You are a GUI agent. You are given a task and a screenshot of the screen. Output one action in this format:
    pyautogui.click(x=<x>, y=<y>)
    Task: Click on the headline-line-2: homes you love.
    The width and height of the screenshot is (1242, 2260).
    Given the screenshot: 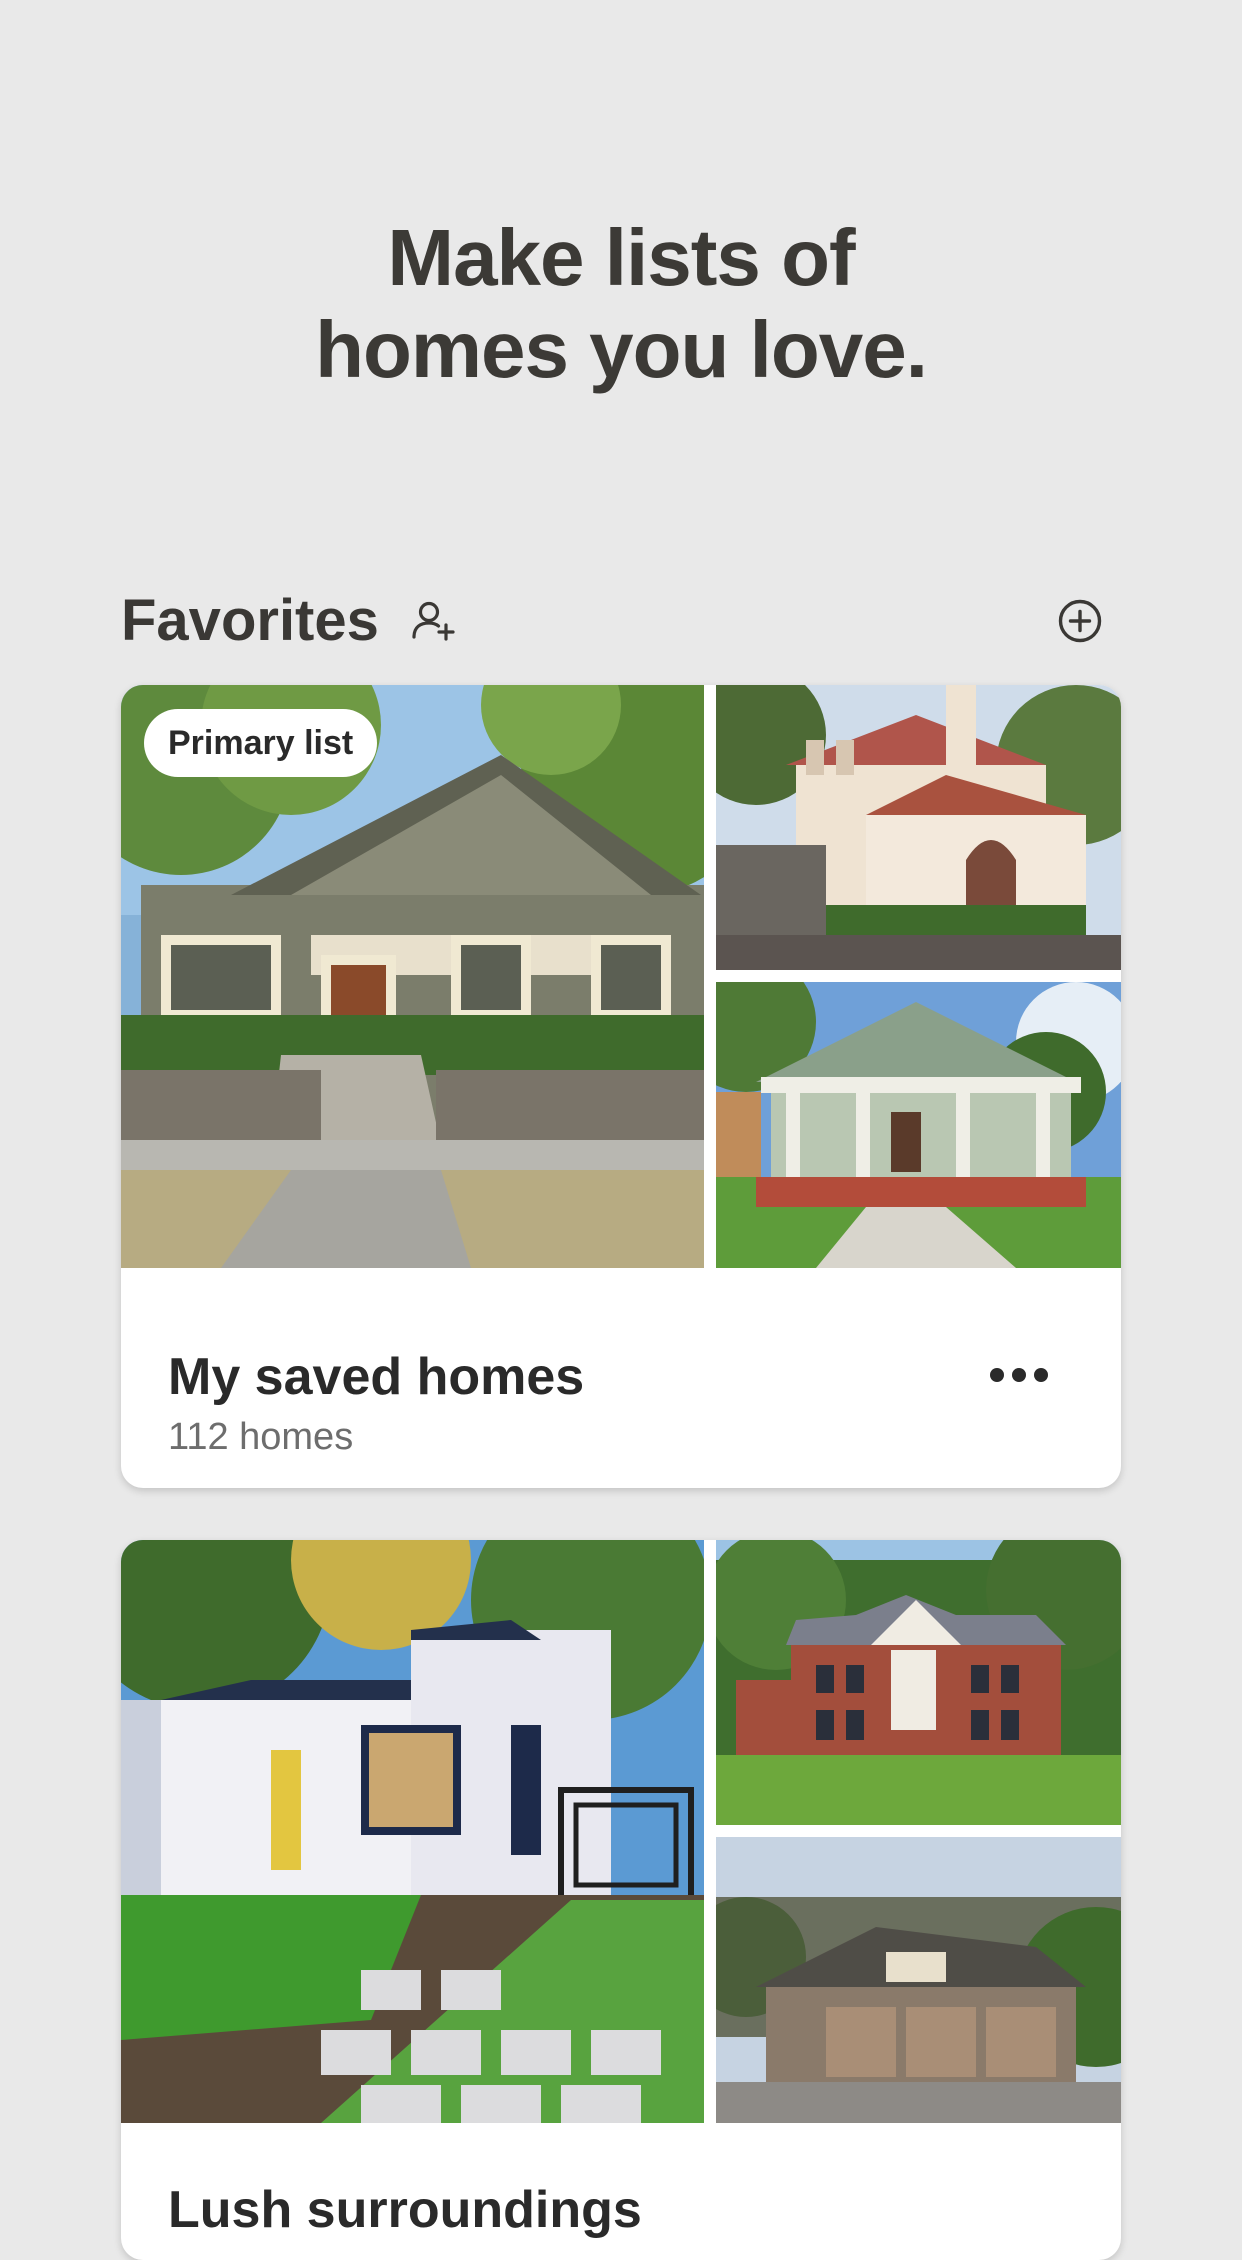 What is the action you would take?
    pyautogui.click(x=621, y=349)
    